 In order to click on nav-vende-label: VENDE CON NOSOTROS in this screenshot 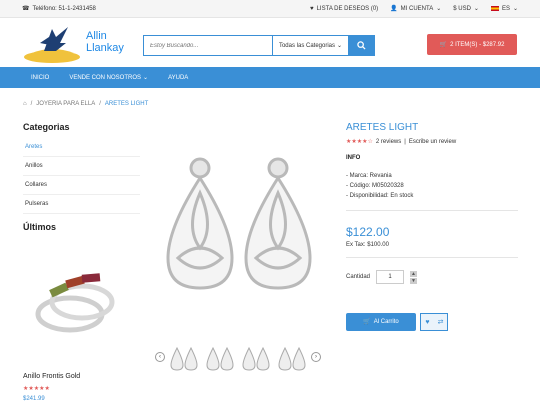, I will do `click(105, 77)`.